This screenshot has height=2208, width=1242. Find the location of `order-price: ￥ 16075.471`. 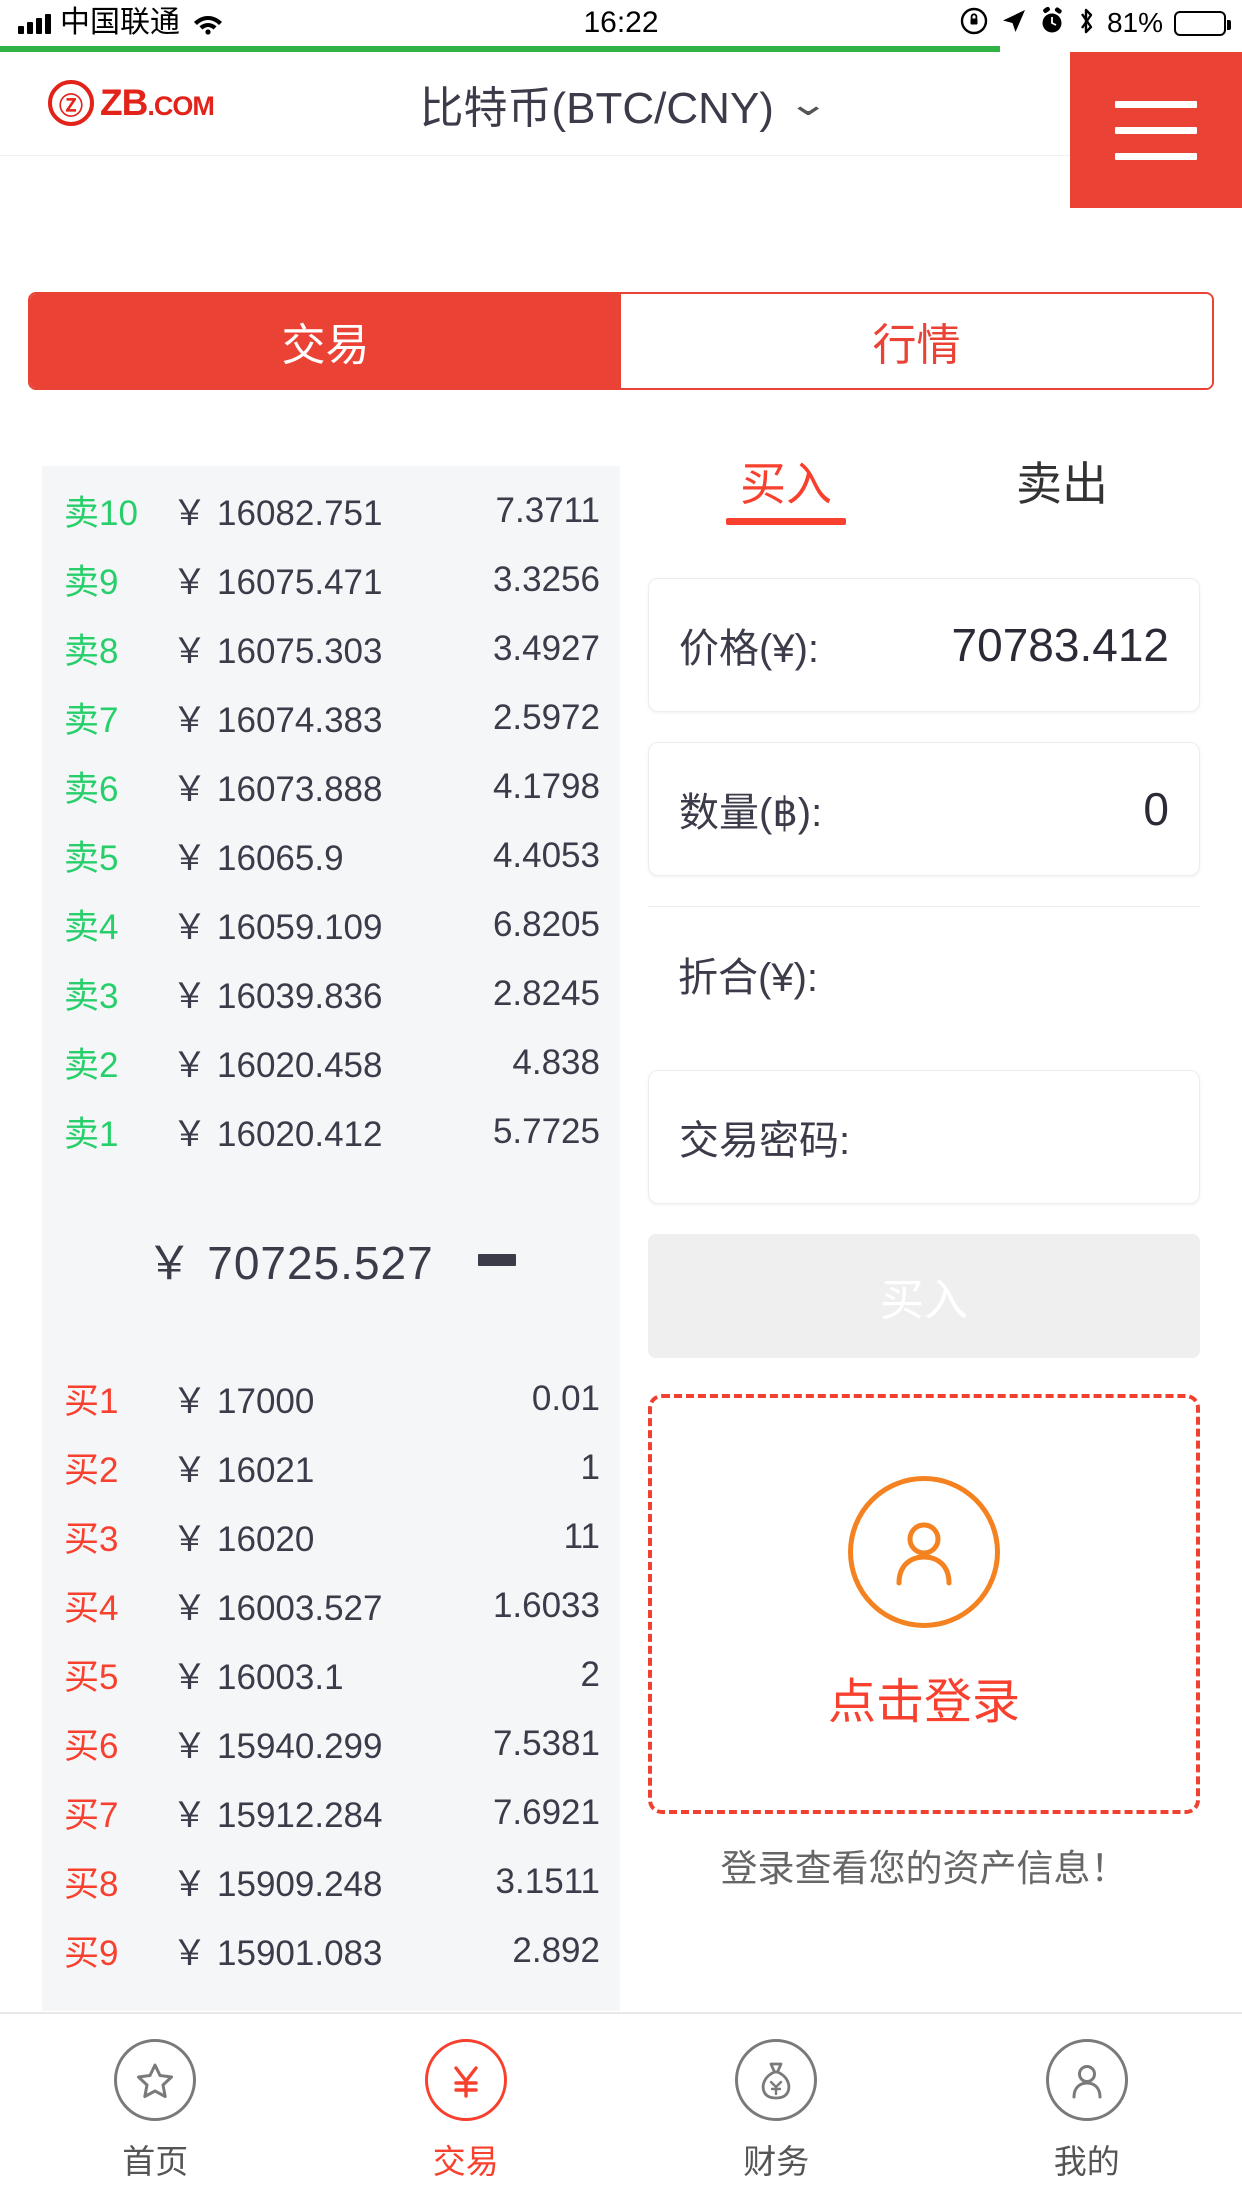

order-price: ￥ 16075.471 is located at coordinates (277, 582).